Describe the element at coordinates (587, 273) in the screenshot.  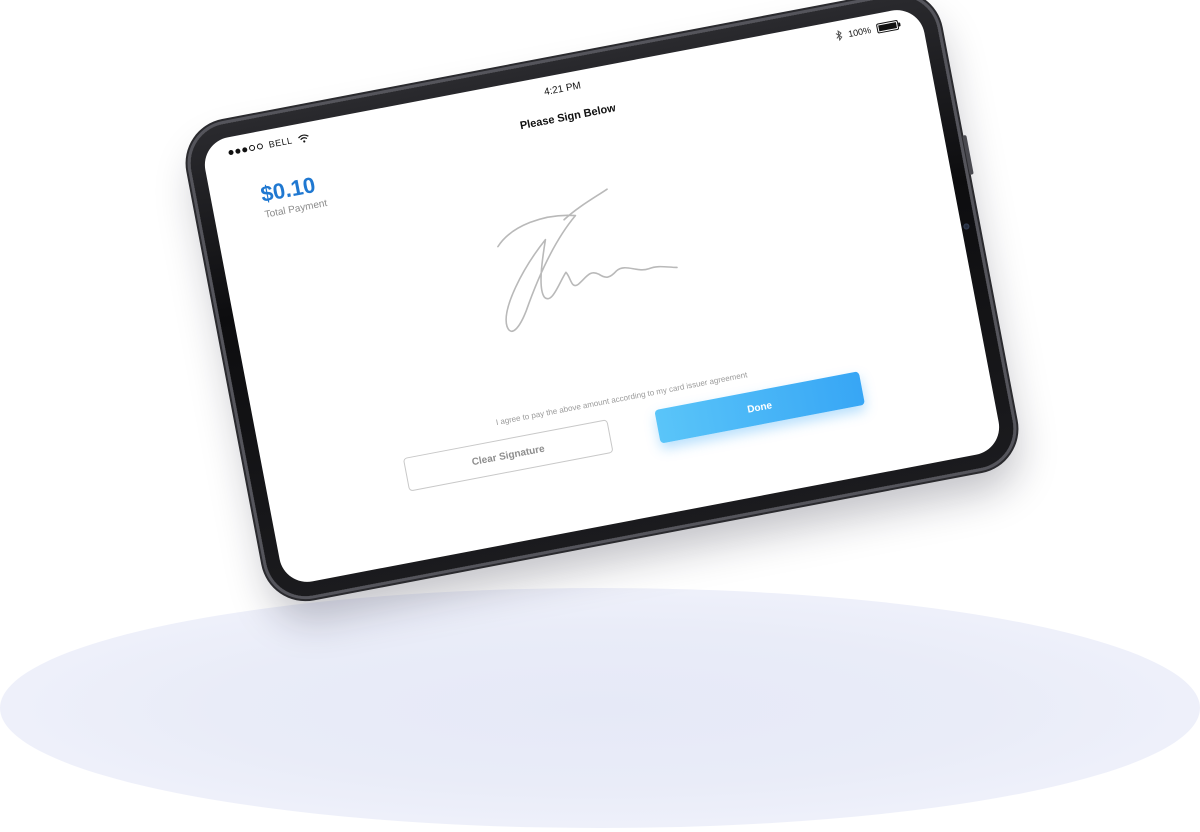
I see `signature-stroke` at that location.